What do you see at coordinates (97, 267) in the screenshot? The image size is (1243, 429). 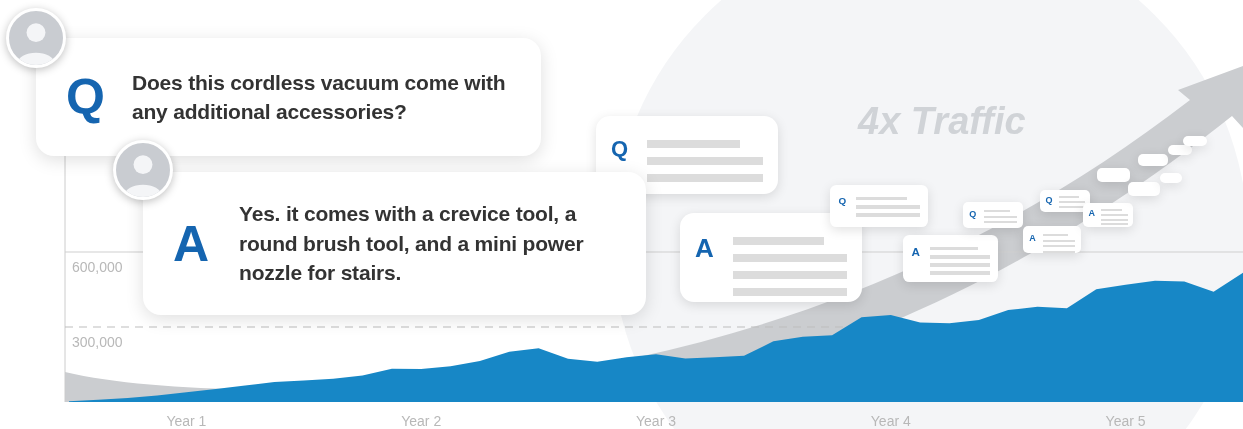 I see `y-axis-label: 600,000` at bounding box center [97, 267].